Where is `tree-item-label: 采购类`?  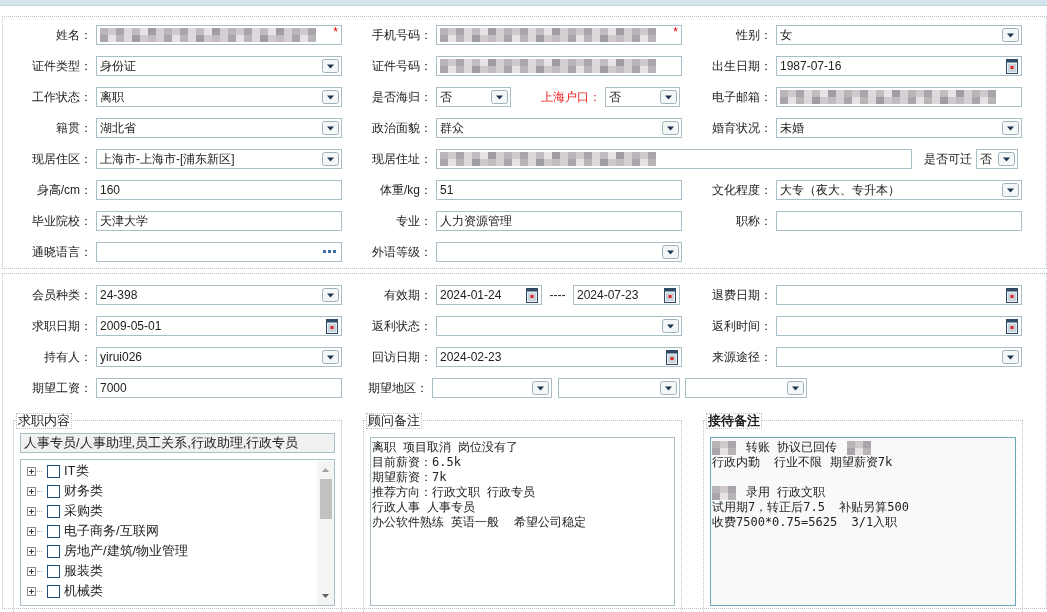 tree-item-label: 采购类 is located at coordinates (83, 511).